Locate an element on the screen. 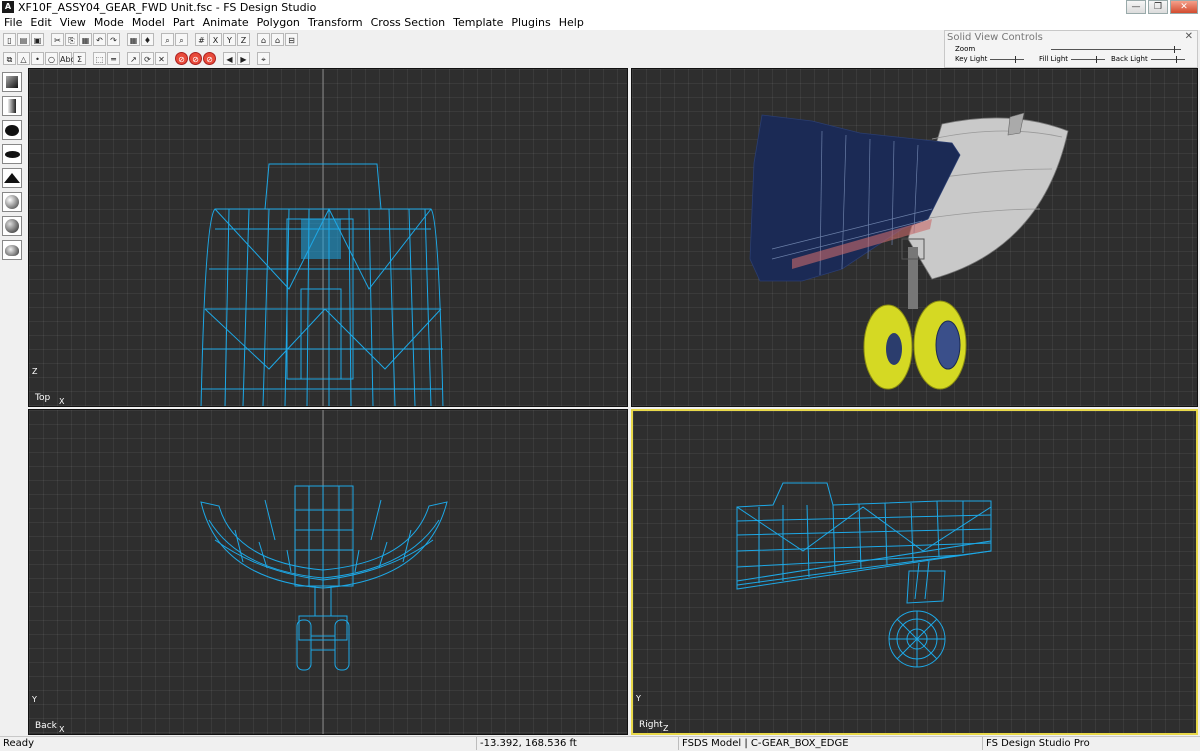 The image size is (1200, 751). key-light-label: Key Light is located at coordinates (971, 59).